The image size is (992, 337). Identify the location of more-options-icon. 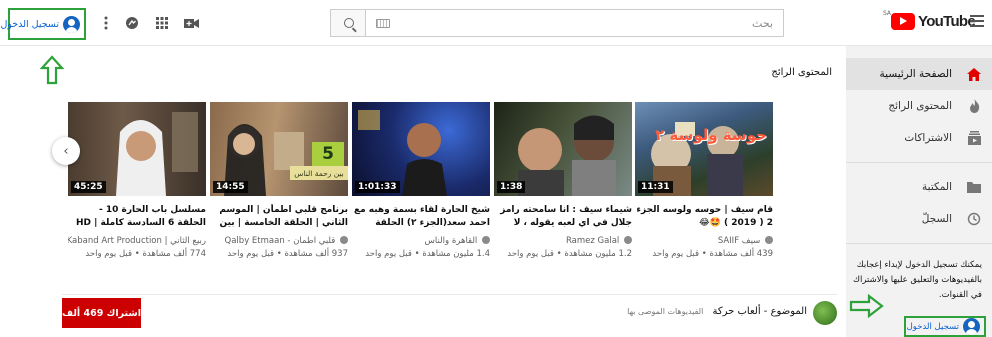
(106, 23).